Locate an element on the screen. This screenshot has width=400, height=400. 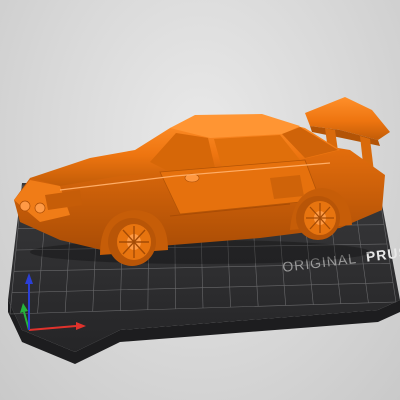
rear-wheel is located at coordinates (318, 218).